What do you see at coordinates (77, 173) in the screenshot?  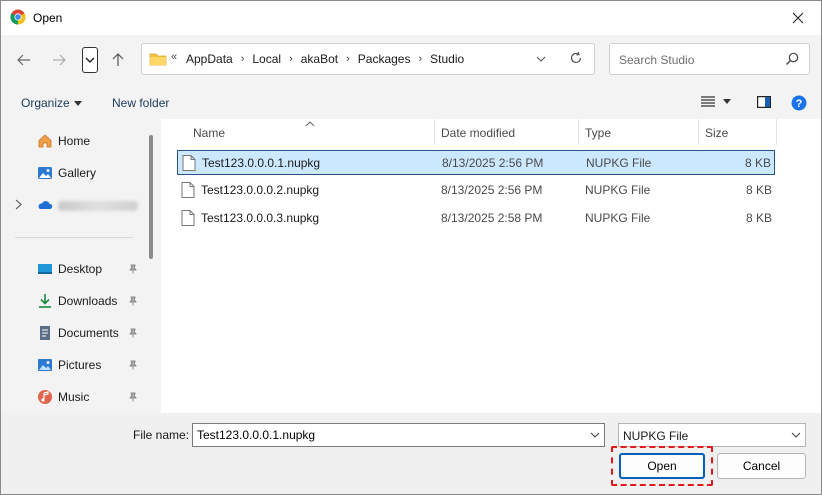 I see `nav-item-label: Gallery` at bounding box center [77, 173].